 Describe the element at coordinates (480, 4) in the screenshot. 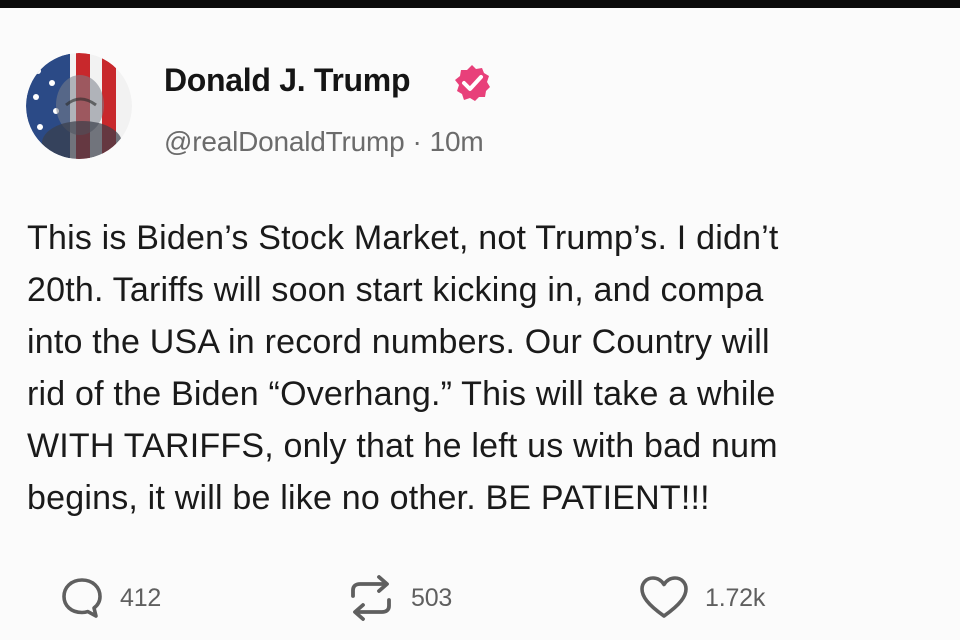

I see `screen-top-bar` at that location.